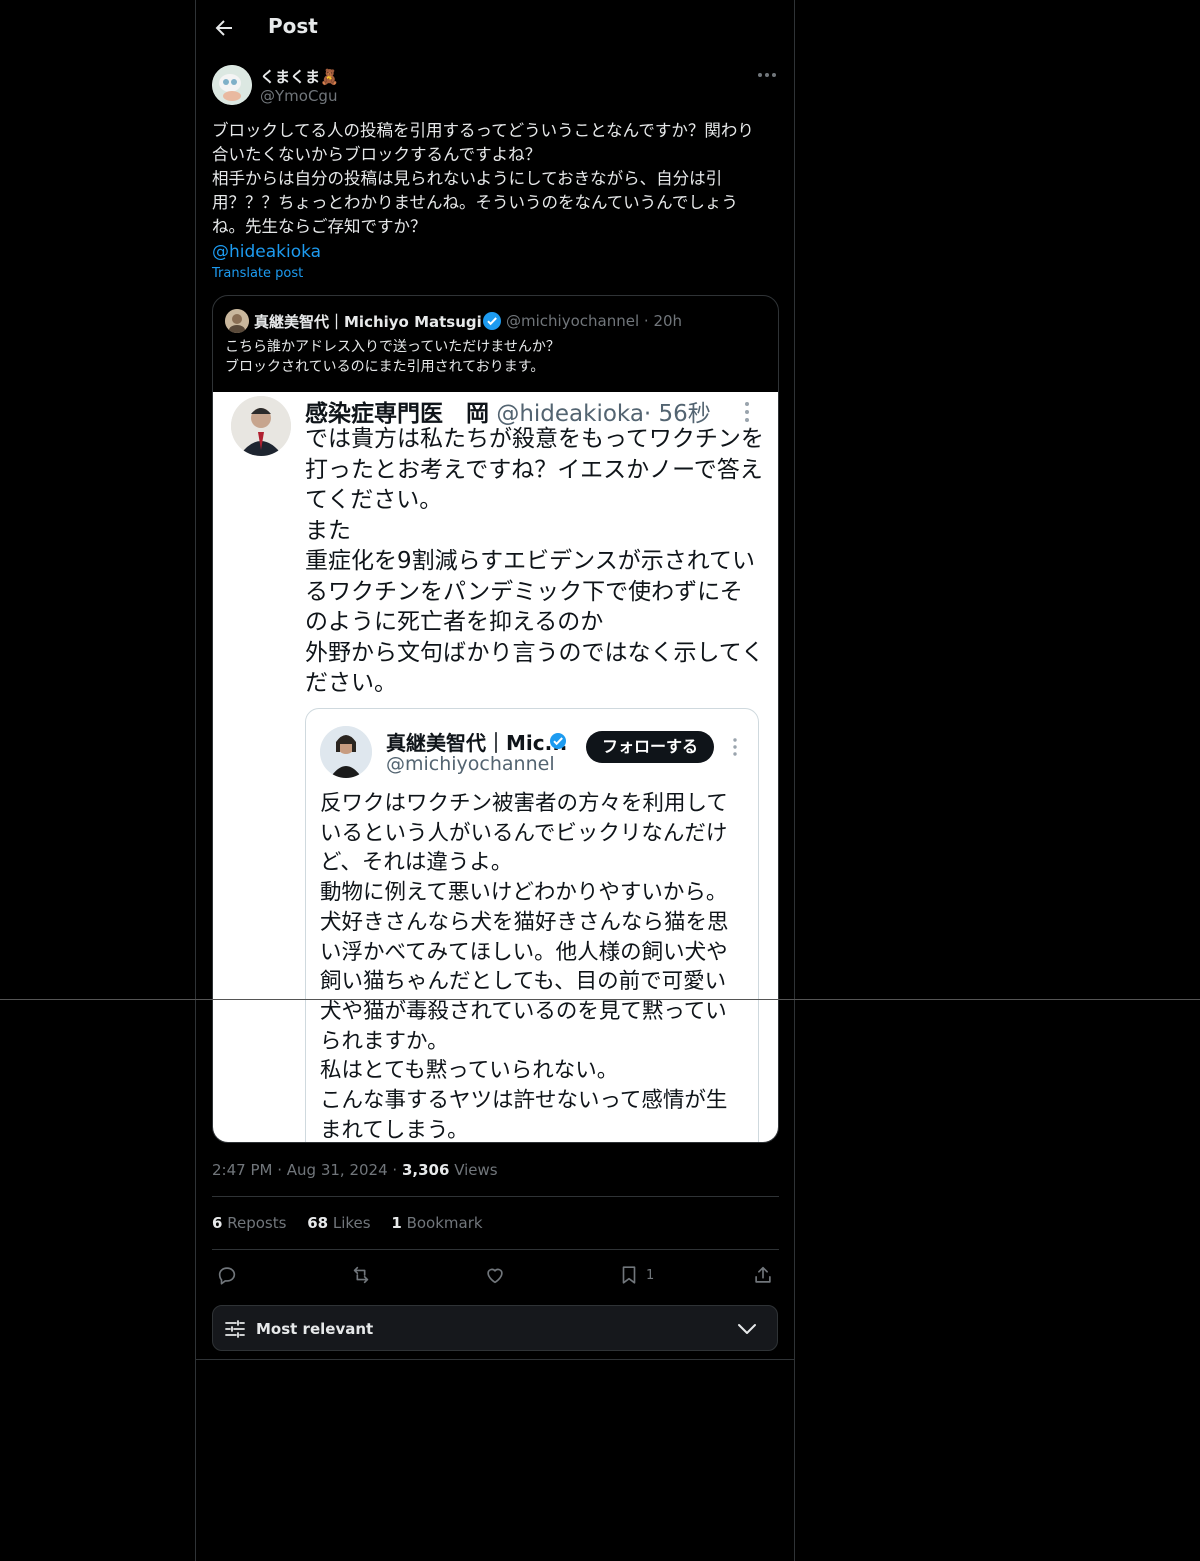 Image resolution: width=1200 pixels, height=1561 pixels. What do you see at coordinates (524, 591) in the screenshot?
I see `screenshot-text-line: るワクチンをパンデミック下で使わずにそ` at bounding box center [524, 591].